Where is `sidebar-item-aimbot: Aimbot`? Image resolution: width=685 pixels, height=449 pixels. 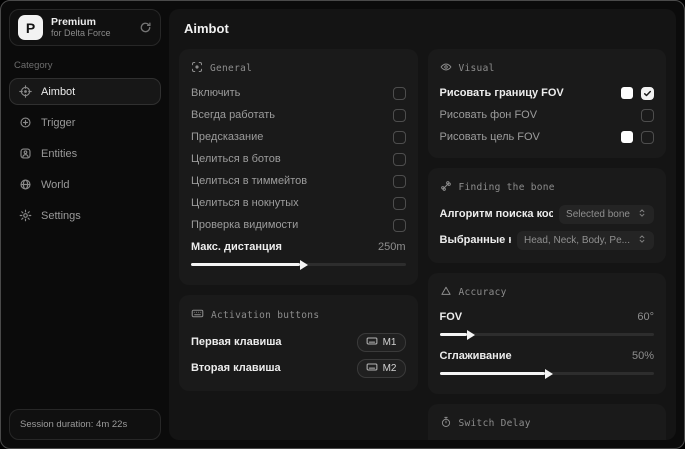
sidebar-item-aimbot: Aimbot is located at coordinates (85, 91).